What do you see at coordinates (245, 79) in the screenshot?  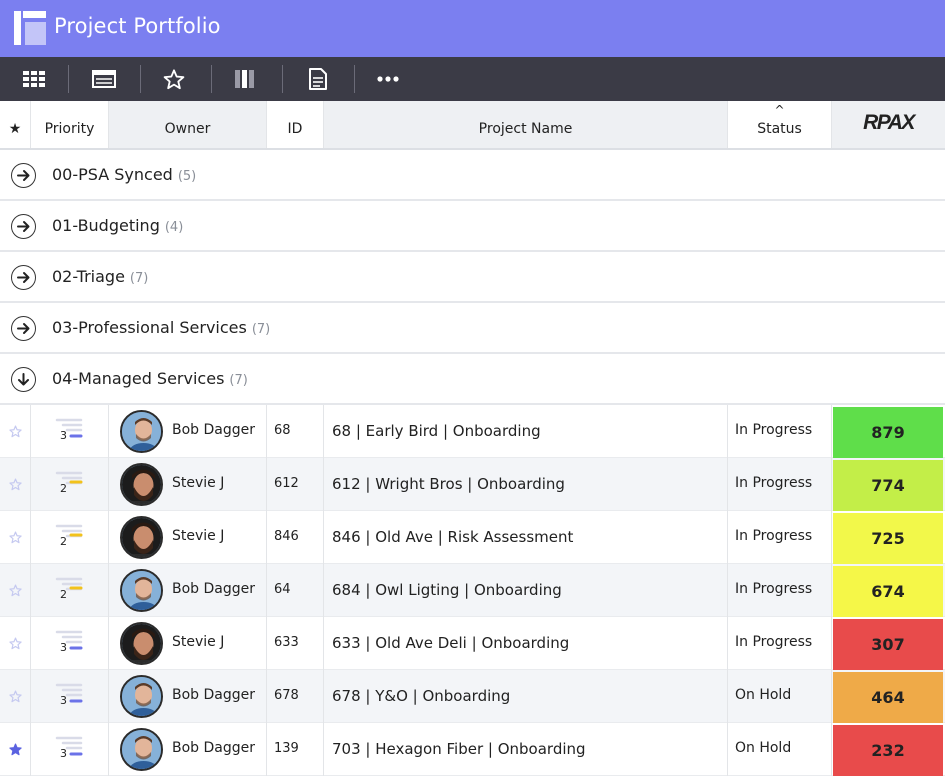 I see `columns-button` at bounding box center [245, 79].